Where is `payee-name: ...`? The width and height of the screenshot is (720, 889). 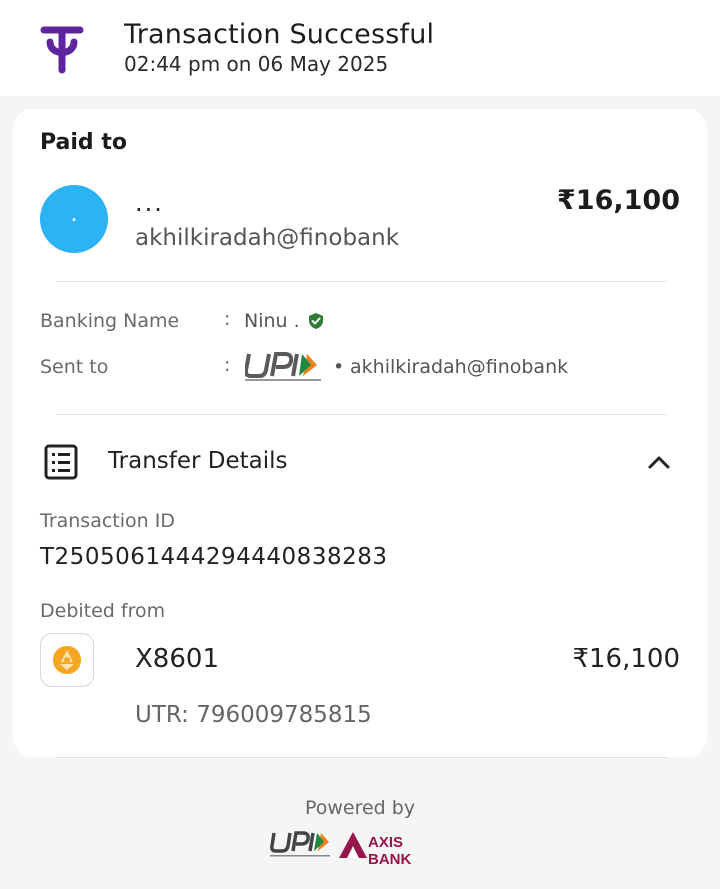 payee-name: ... is located at coordinates (149, 203).